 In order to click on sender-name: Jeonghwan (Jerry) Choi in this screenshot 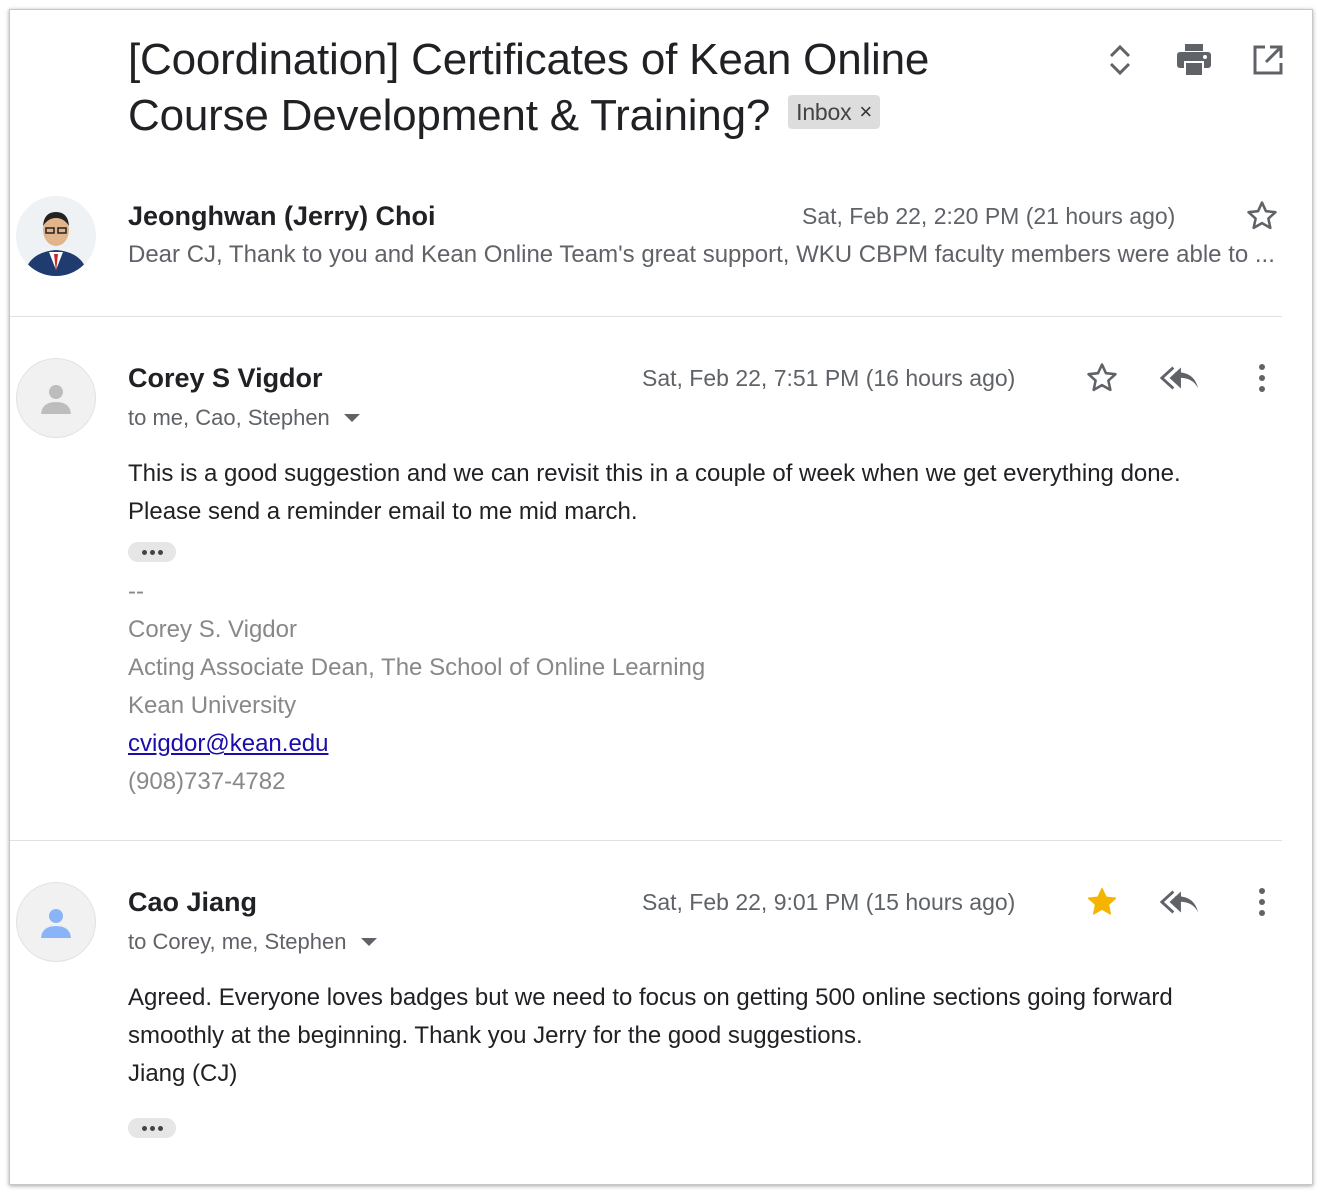, I will do `click(282, 216)`.